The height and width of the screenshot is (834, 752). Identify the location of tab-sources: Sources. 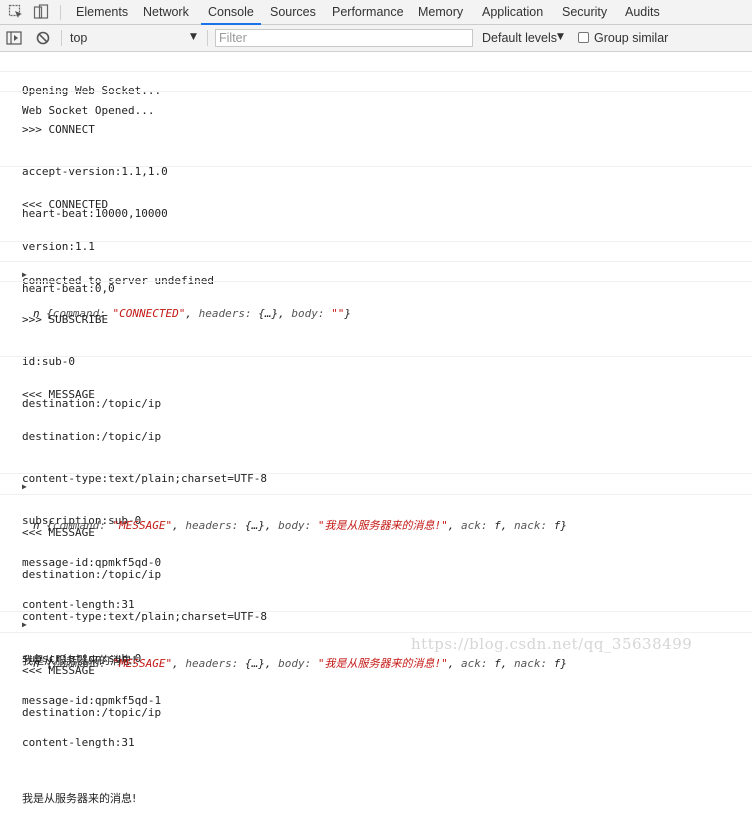
(293, 12).